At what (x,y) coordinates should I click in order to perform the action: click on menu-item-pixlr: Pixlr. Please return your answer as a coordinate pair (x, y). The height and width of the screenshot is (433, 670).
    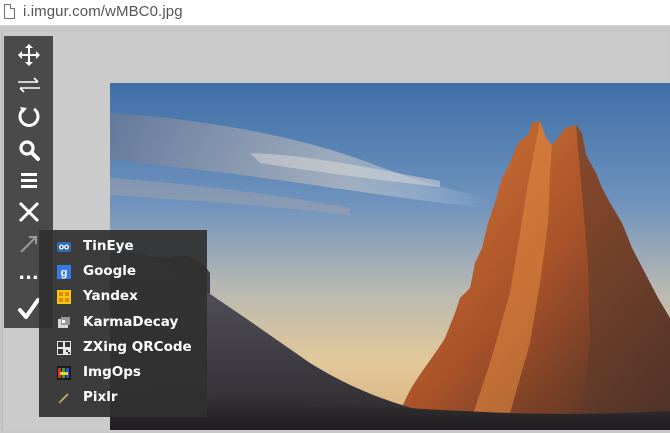
    Looking at the image, I should click on (123, 398).